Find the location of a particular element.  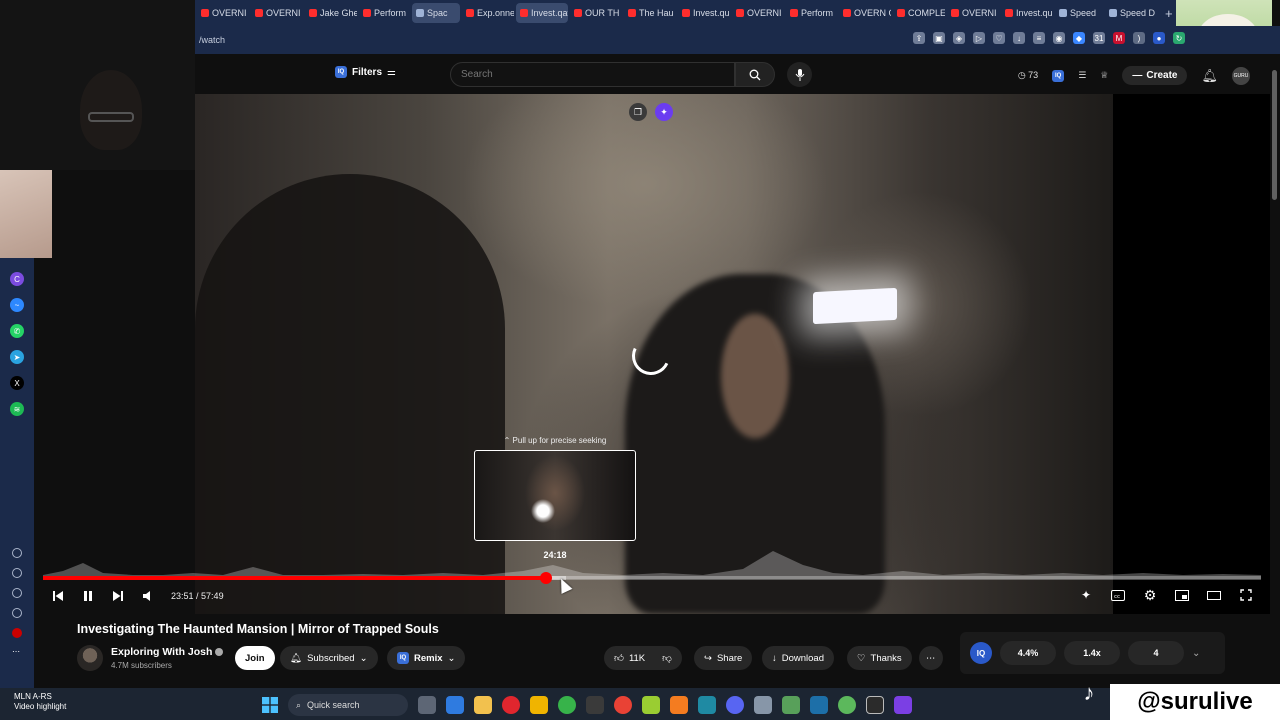

notifications-bell-icon: 🔔︎ is located at coordinates (1209, 76).